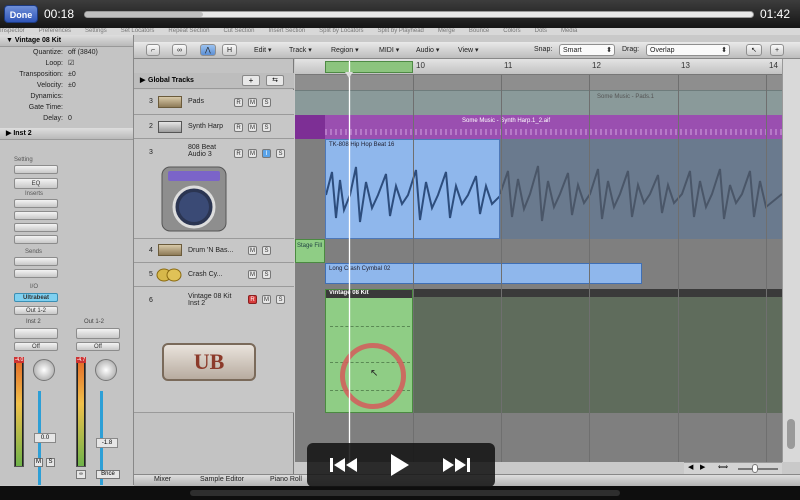 The image size is (800, 500). Describe the element at coordinates (214, 102) in the screenshot. I see `track-row-pads: 3 Pads R M S` at that location.